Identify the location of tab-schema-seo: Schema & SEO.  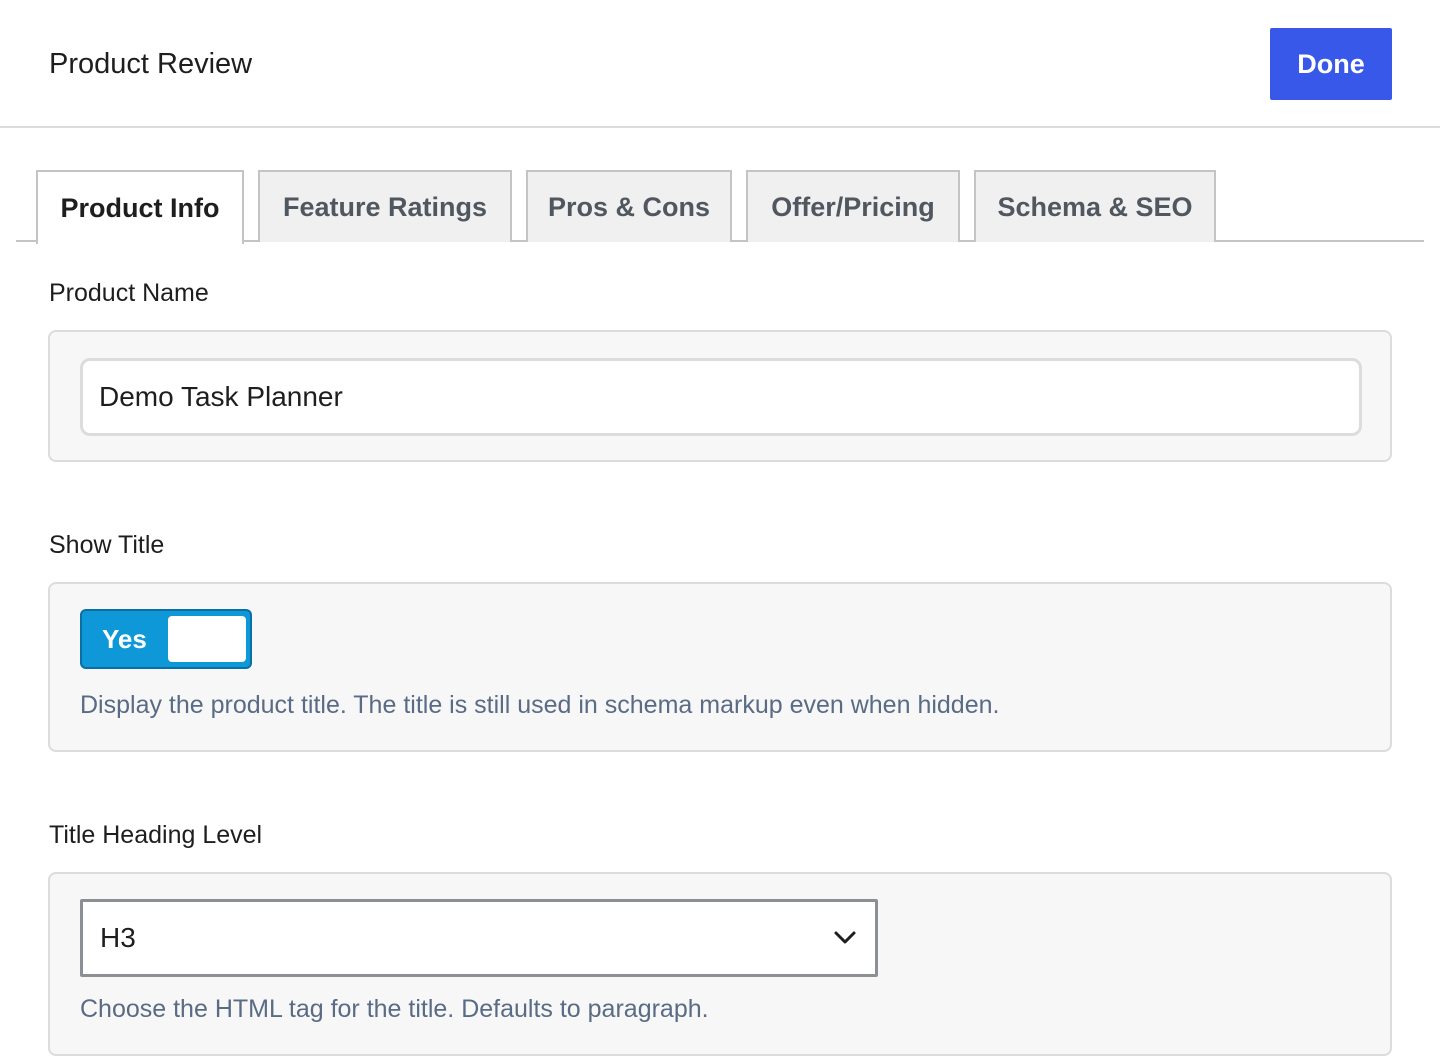
(1095, 206).